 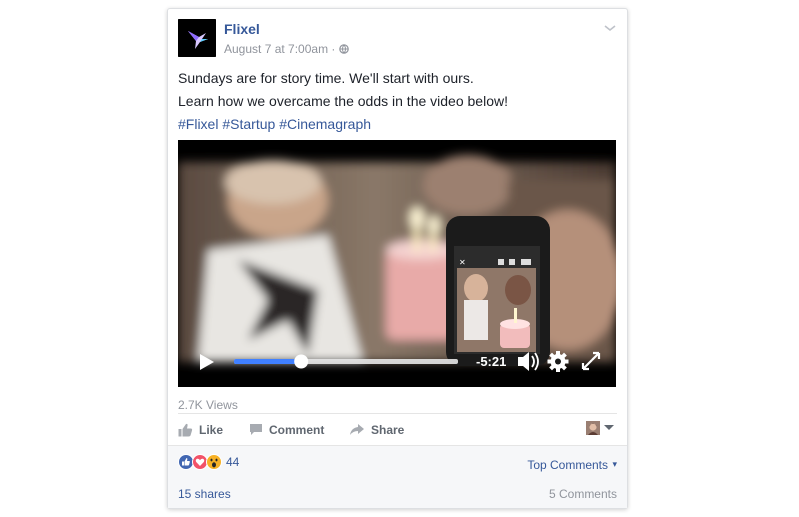 What do you see at coordinates (208, 405) in the screenshot?
I see `view-count: 2.7K Views` at bounding box center [208, 405].